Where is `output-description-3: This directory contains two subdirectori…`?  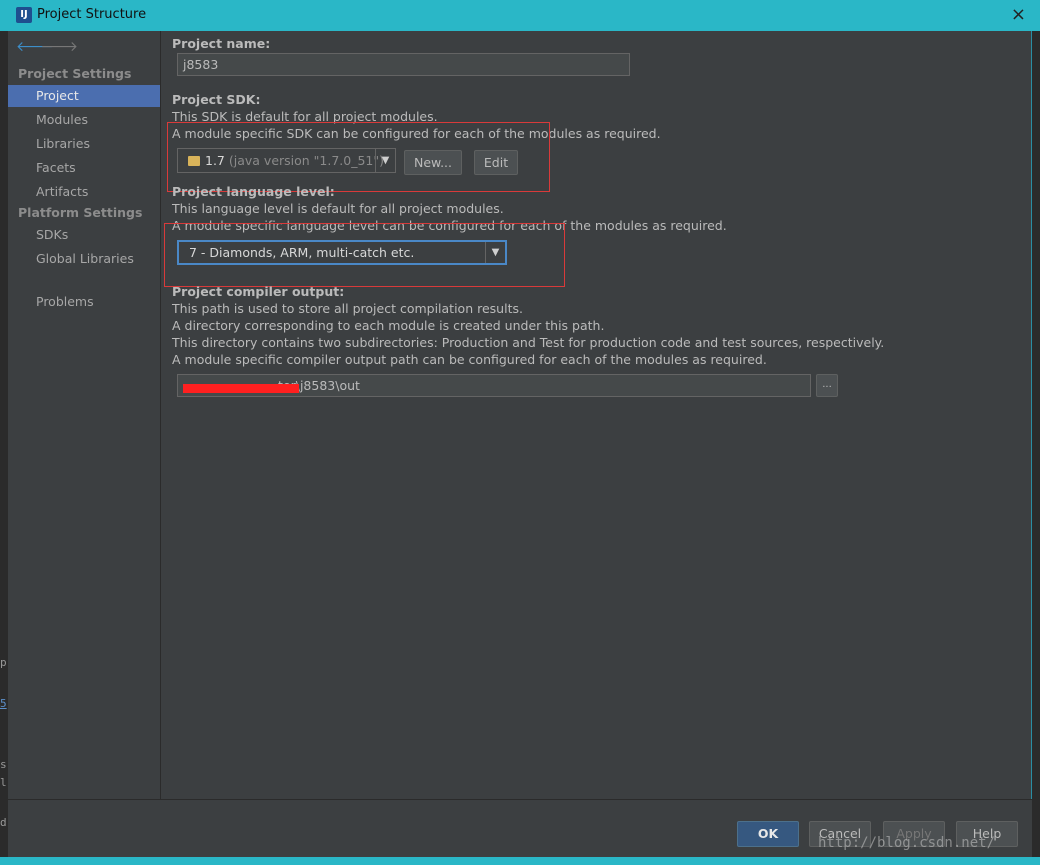
output-description-3: This directory contains two subdirectori… is located at coordinates (528, 342).